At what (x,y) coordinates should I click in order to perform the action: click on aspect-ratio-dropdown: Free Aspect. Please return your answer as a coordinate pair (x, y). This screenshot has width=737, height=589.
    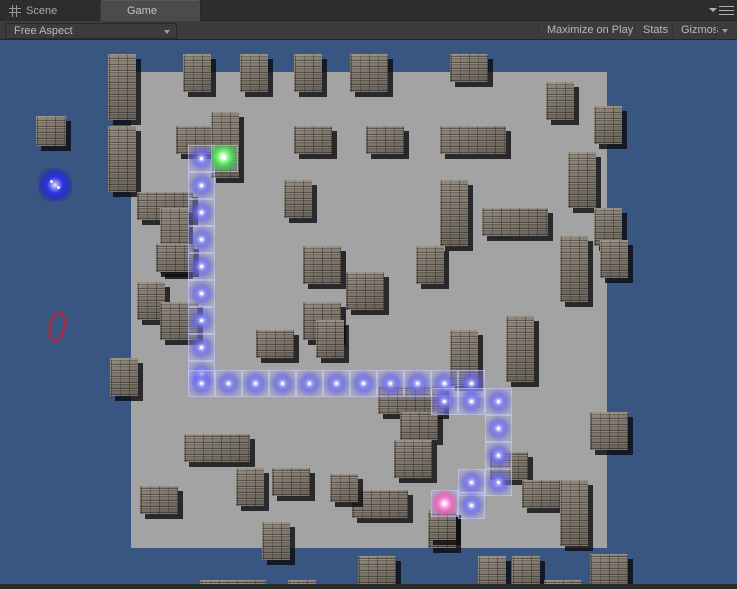
    Looking at the image, I should click on (91, 31).